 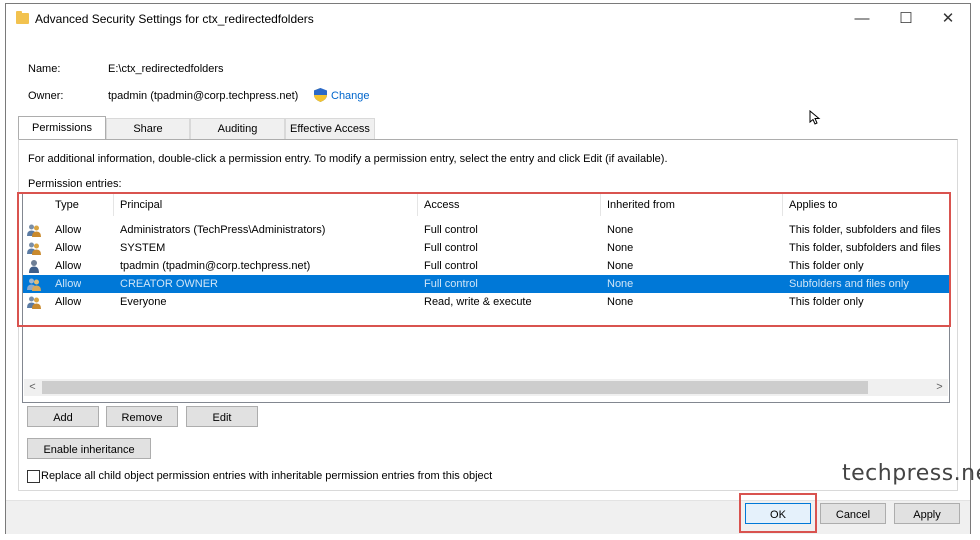 What do you see at coordinates (455, 387) in the screenshot?
I see `scrollbar-thumb` at bounding box center [455, 387].